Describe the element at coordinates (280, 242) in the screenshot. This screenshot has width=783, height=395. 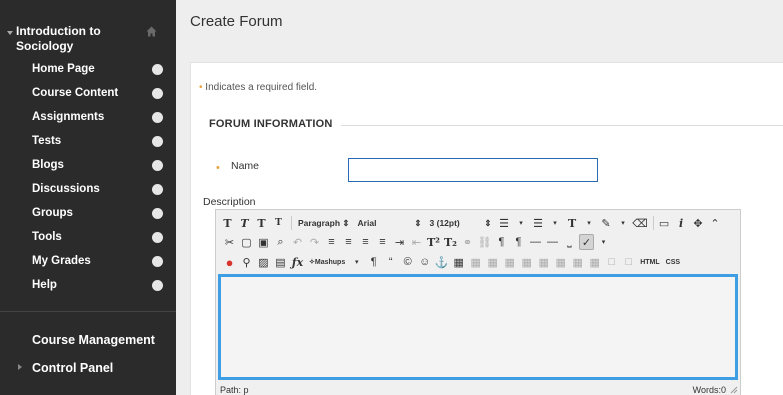
I see `find-icon: ⌕` at that location.